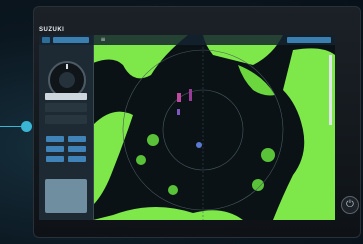  What do you see at coordinates (11, 126) in the screenshot?
I see `callout-line` at bounding box center [11, 126].